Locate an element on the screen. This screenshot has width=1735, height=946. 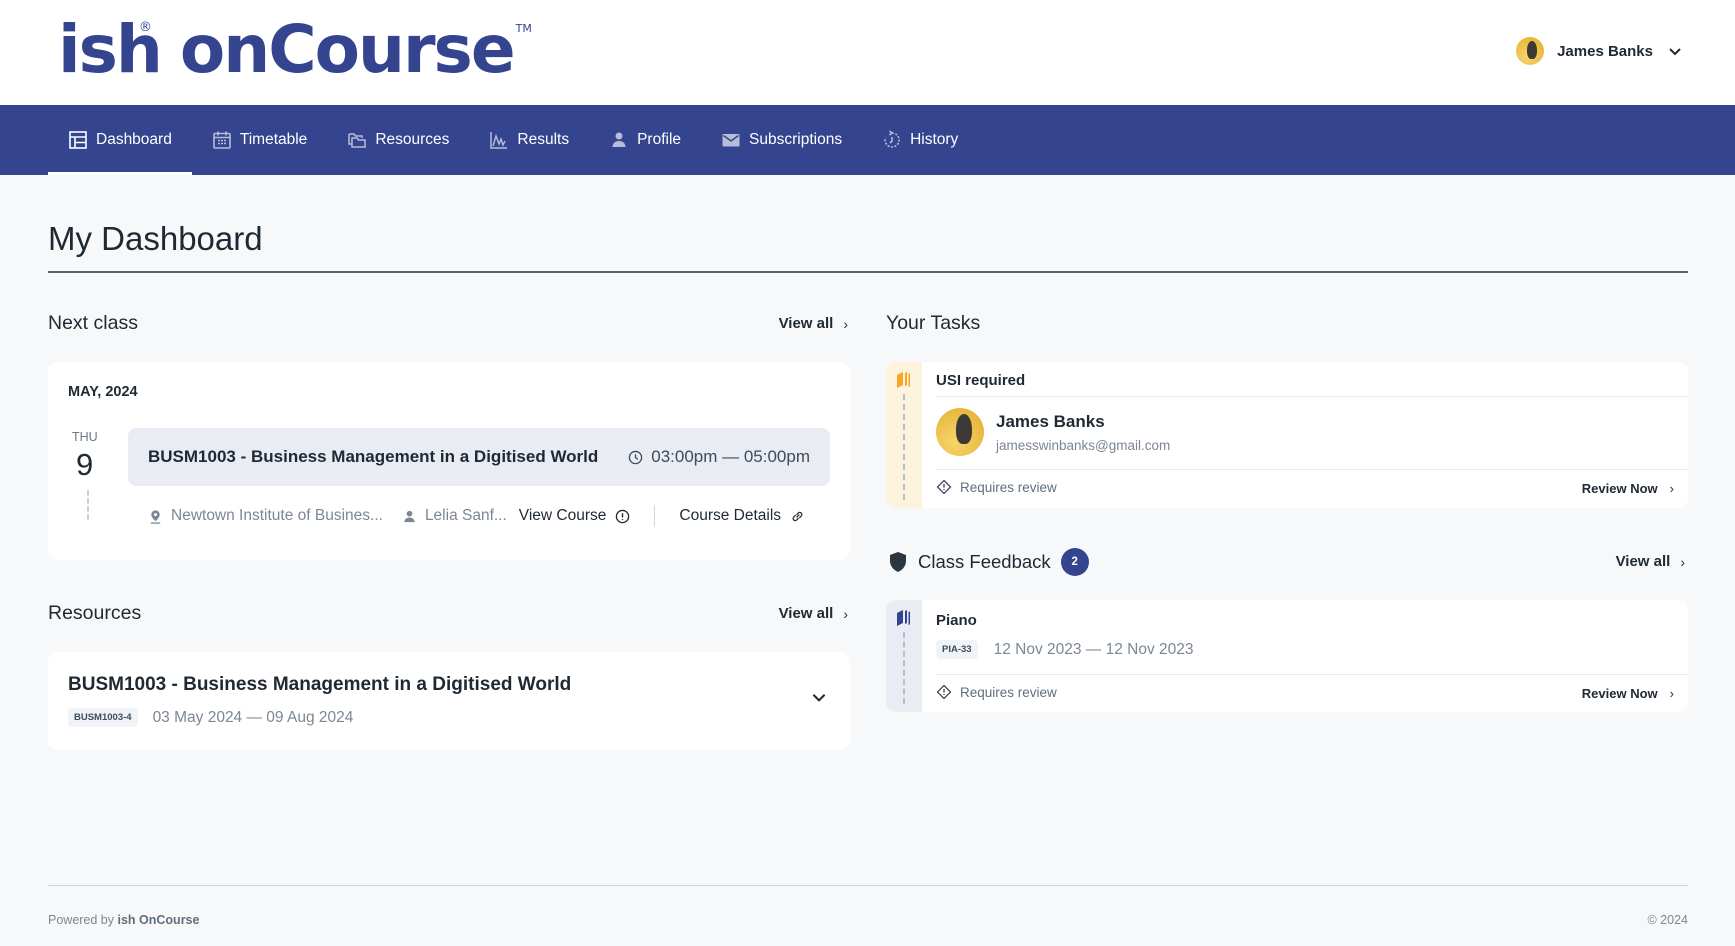
feedback-dates: 12 Nov 2023 — 12 Nov 2023 is located at coordinates (1093, 649).